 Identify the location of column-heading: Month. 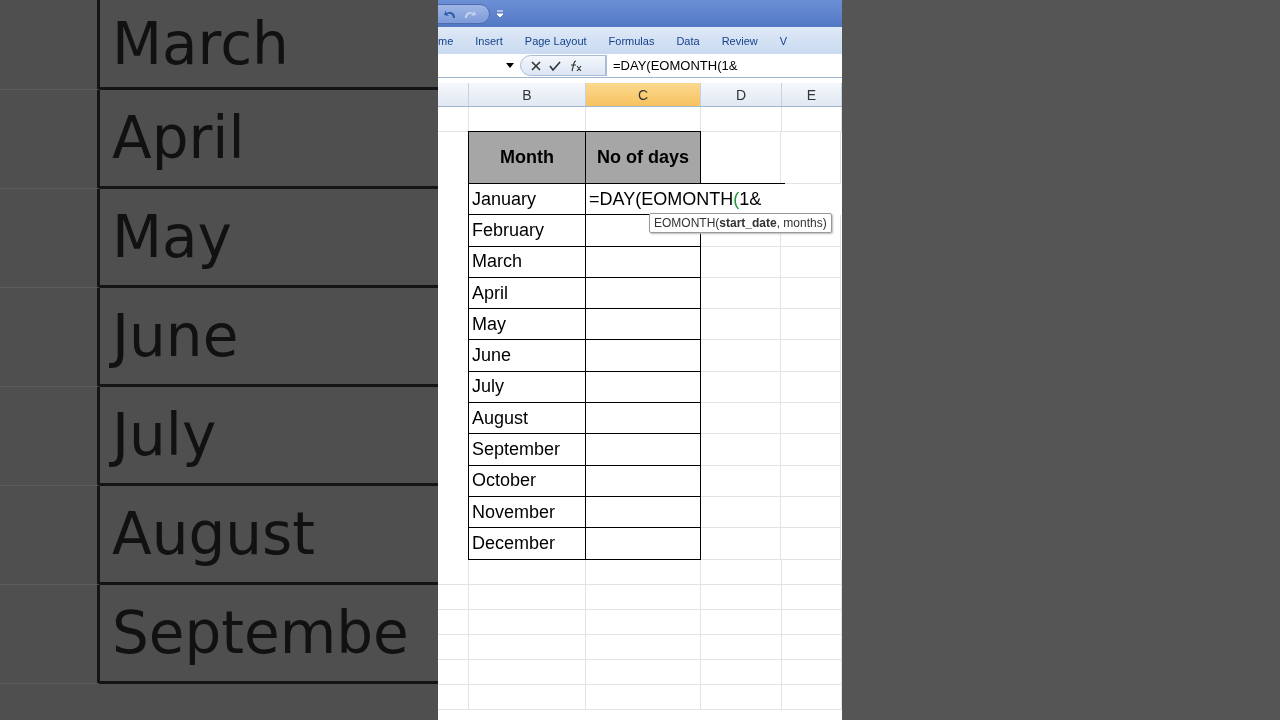
(527, 157).